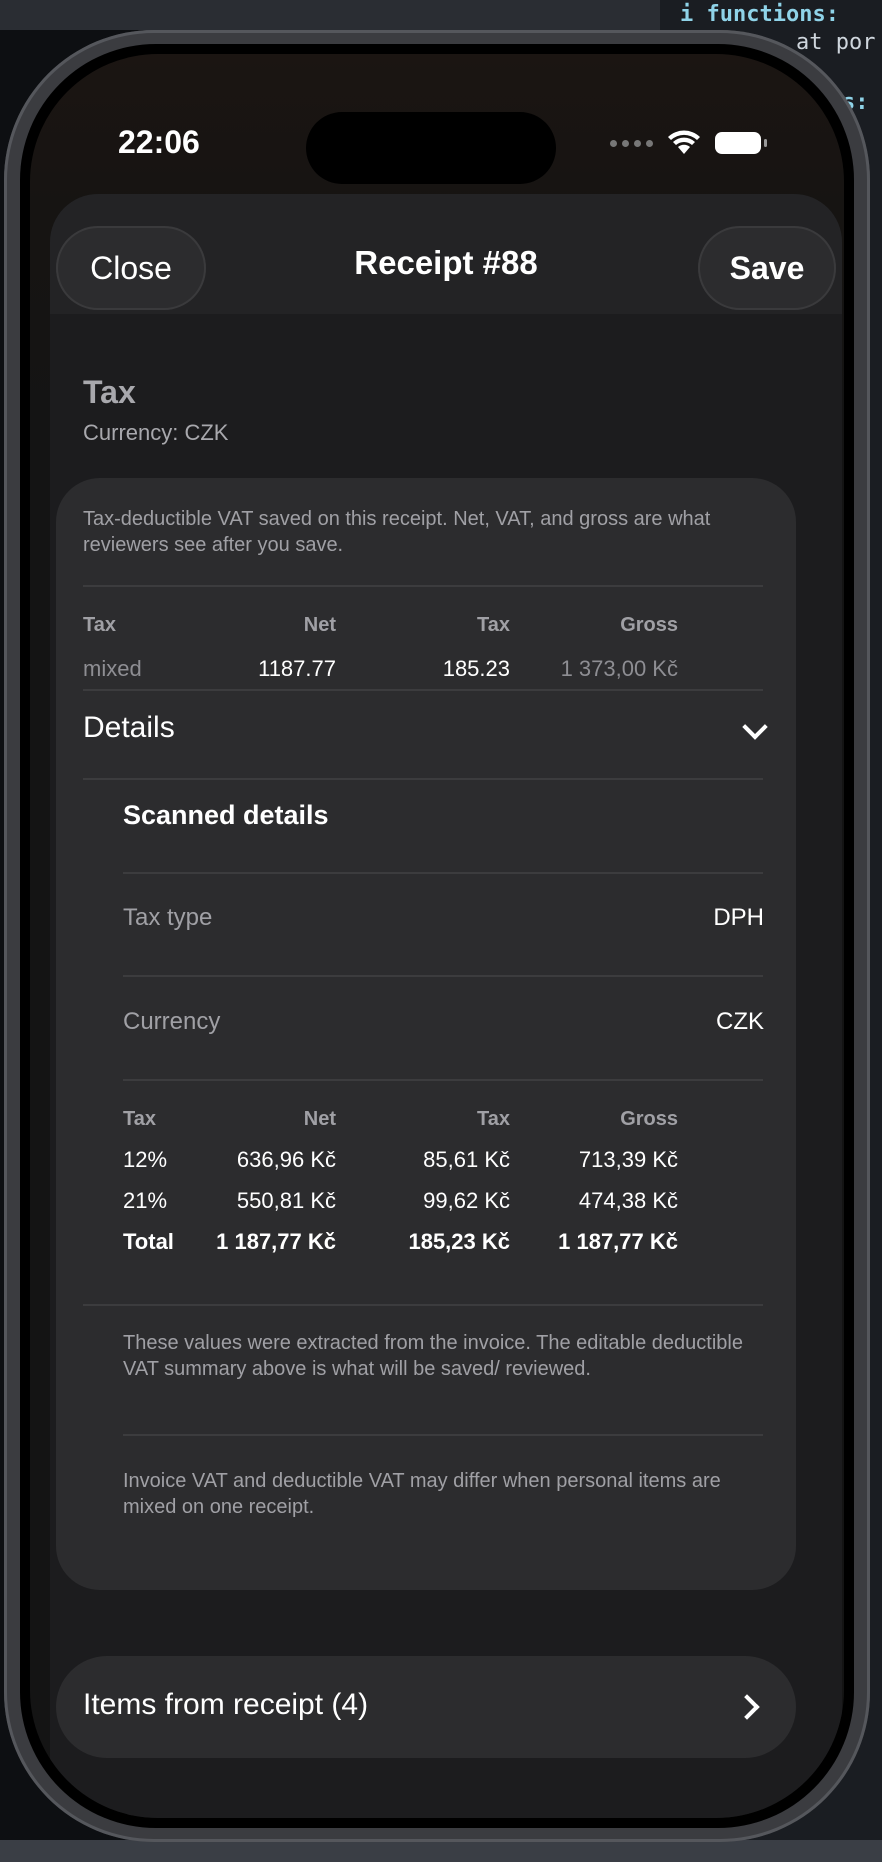  What do you see at coordinates (172, 1021) in the screenshot?
I see `currency-label: Currency` at bounding box center [172, 1021].